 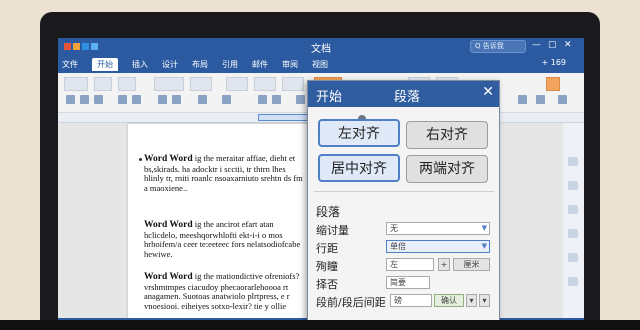 What do you see at coordinates (332, 230) in the screenshot?
I see `indent-label: 缩讨量` at bounding box center [332, 230].